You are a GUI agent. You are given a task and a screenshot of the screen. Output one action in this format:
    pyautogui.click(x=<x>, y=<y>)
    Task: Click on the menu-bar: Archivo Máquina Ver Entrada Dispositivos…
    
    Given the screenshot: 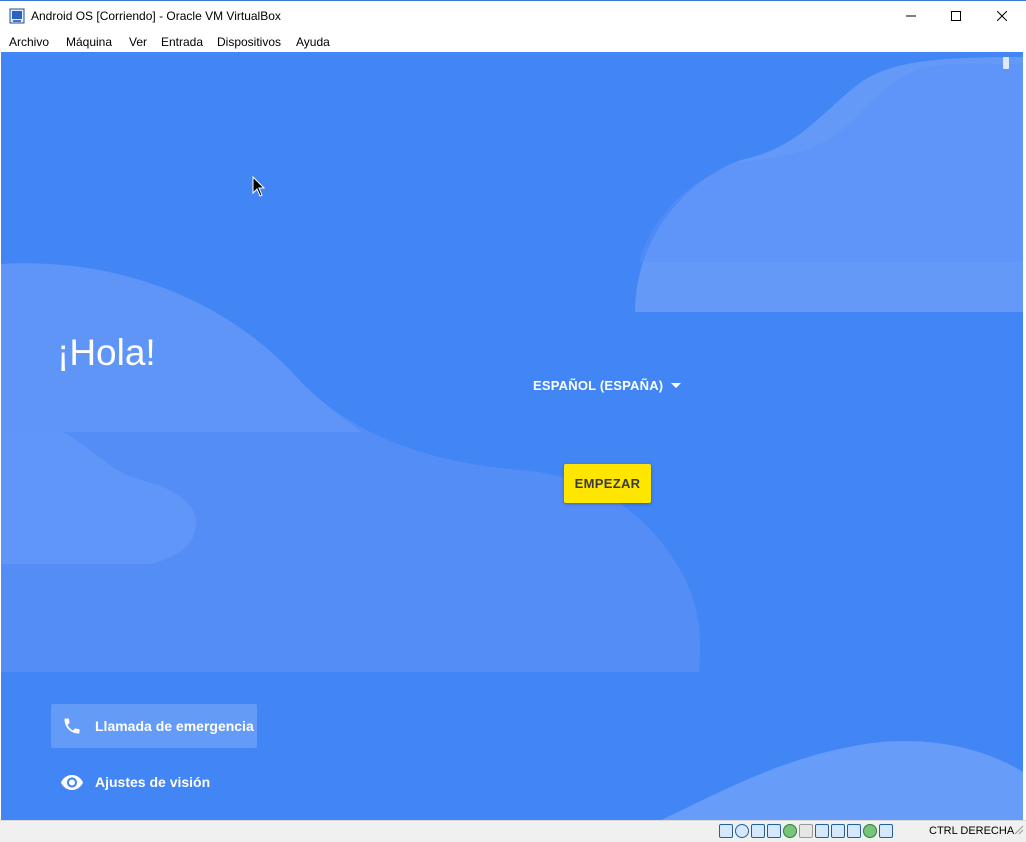 What is the action you would take?
    pyautogui.click(x=513, y=41)
    